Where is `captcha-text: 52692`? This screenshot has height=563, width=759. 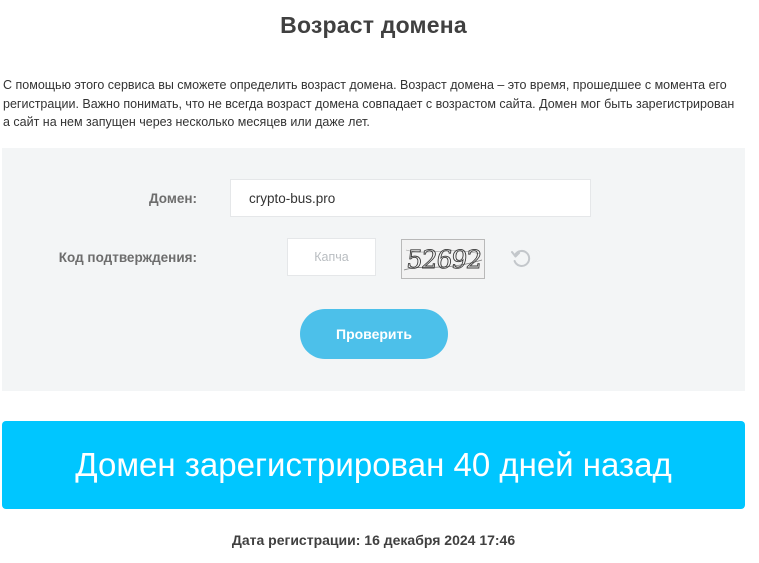 captcha-text: 52692 is located at coordinates (444, 259).